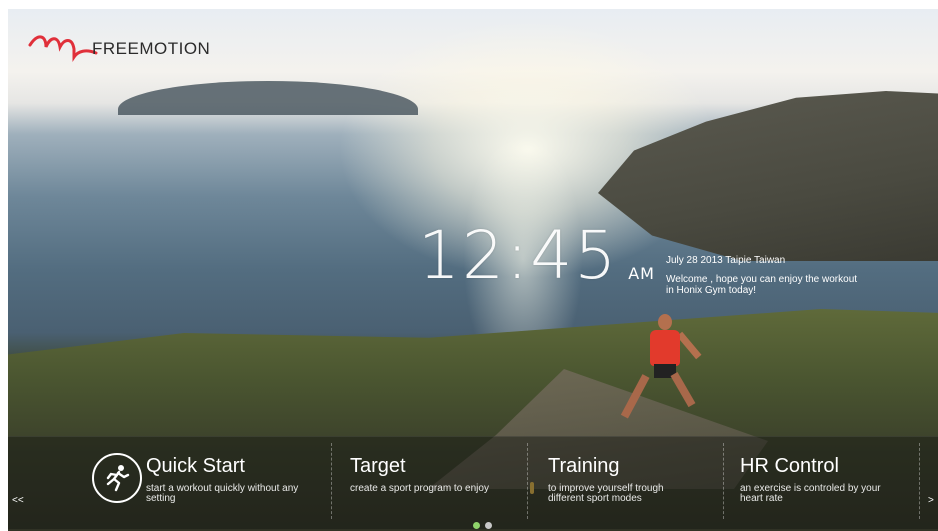 The image size is (938, 531). Describe the element at coordinates (518, 255) in the screenshot. I see `clock-time: 12:45` at that location.